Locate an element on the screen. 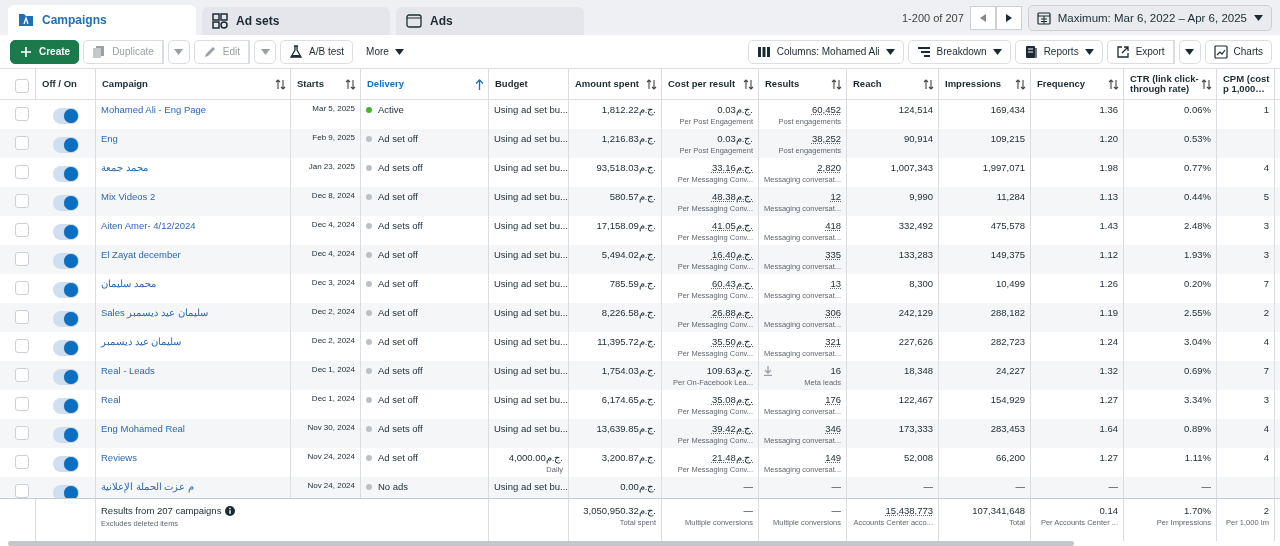  amount-spent: 6,174.65ج.م. is located at coordinates (628, 399).